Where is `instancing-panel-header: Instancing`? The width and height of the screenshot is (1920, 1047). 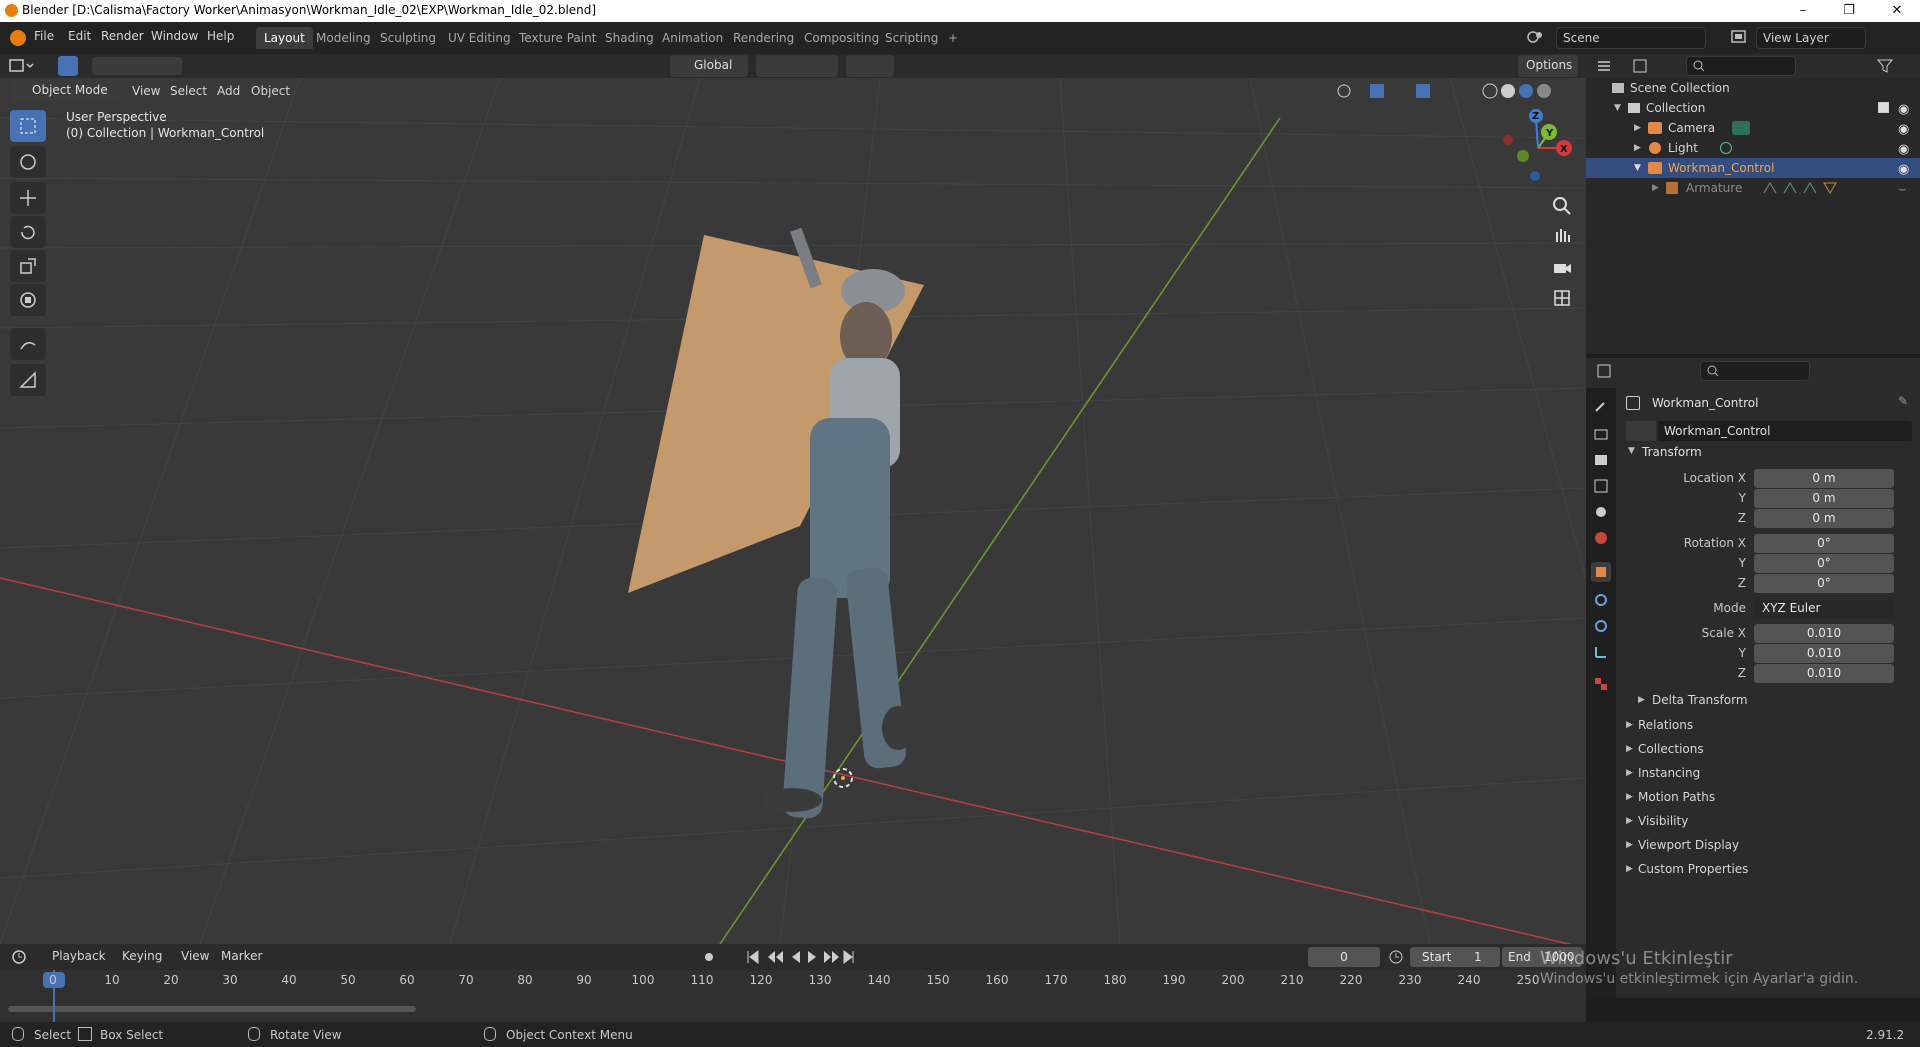
instancing-panel-header: Instancing is located at coordinates (1669, 773).